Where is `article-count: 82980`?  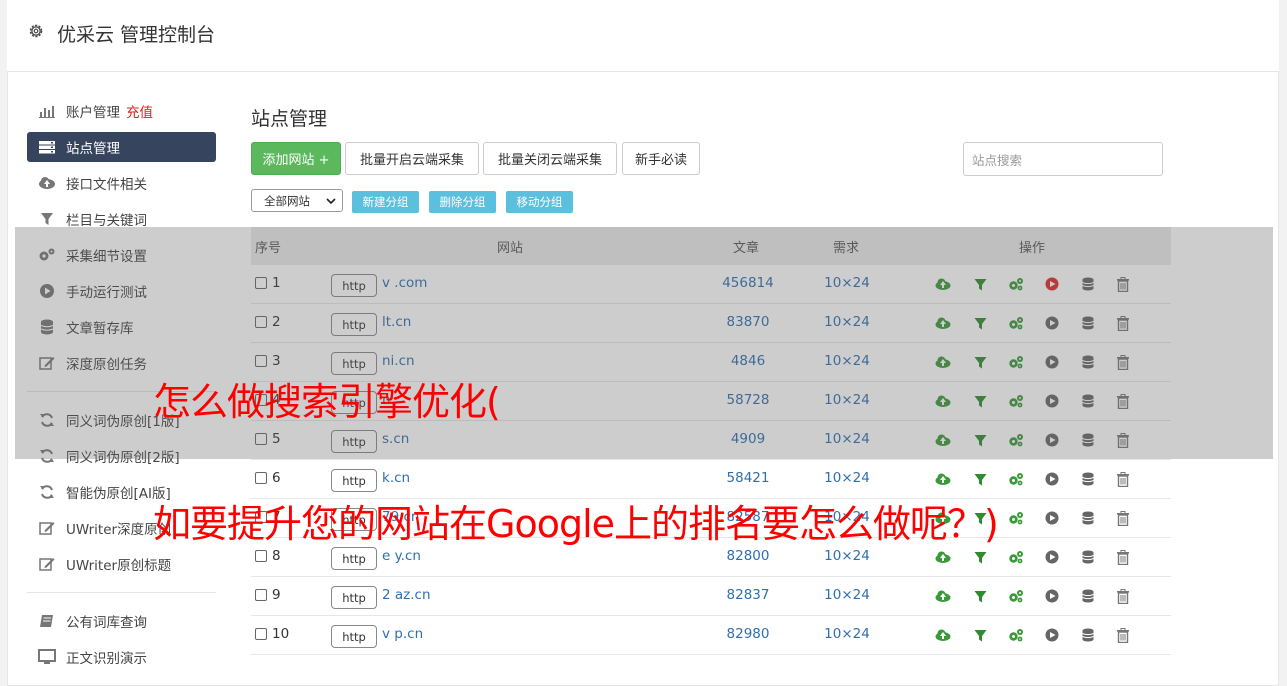 article-count: 82980 is located at coordinates (748, 634).